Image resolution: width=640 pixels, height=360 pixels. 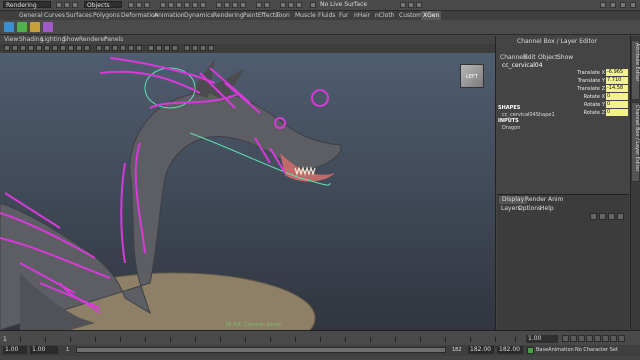 What do you see at coordinates (147, 5) in the screenshot?
I see `select-by-component-icon` at bounding box center [147, 5].